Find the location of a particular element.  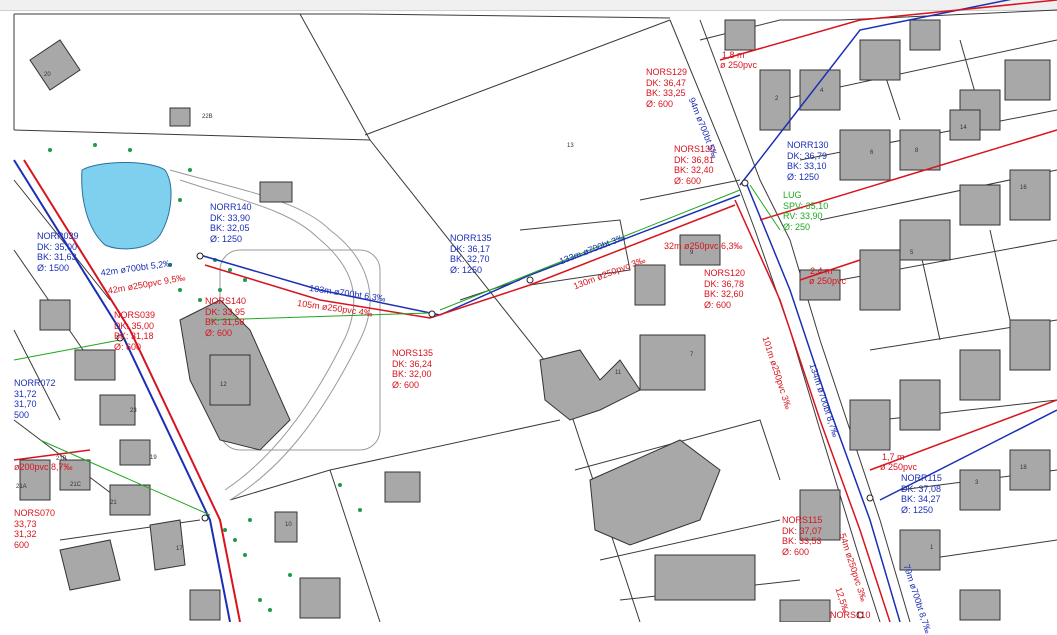

house-number: 3 is located at coordinates (977, 483).